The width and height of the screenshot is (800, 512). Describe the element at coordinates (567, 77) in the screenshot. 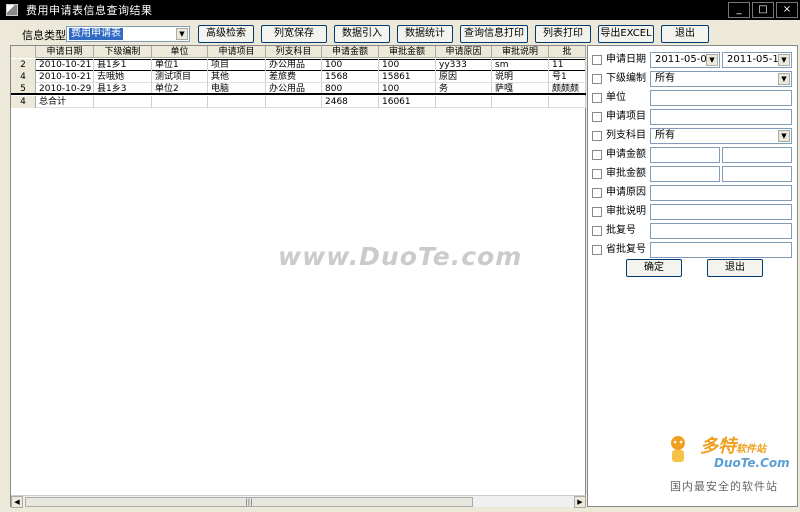

I see `table-cell: 号1` at that location.